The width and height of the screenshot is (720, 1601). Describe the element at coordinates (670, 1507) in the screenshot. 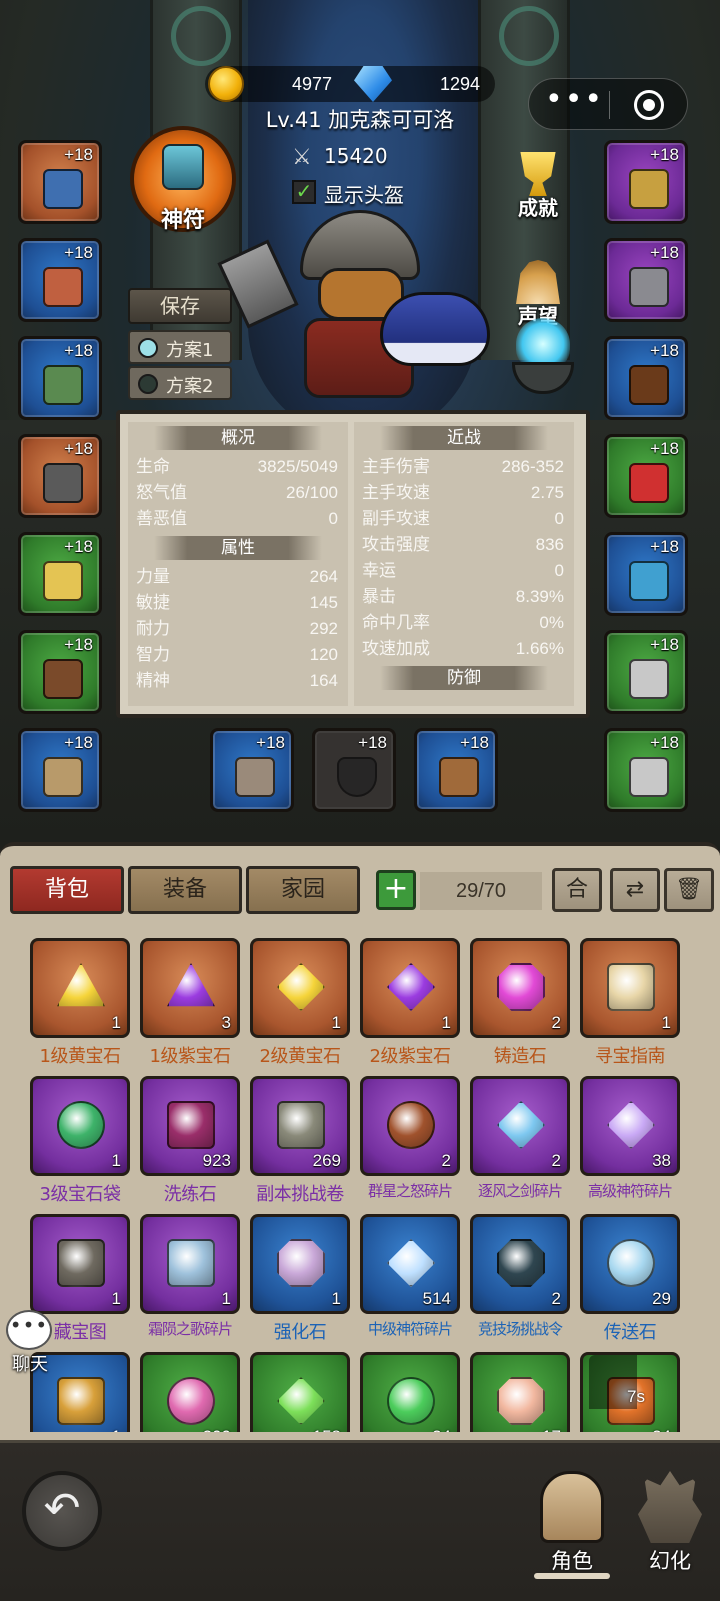

I see `transmog-icon` at that location.